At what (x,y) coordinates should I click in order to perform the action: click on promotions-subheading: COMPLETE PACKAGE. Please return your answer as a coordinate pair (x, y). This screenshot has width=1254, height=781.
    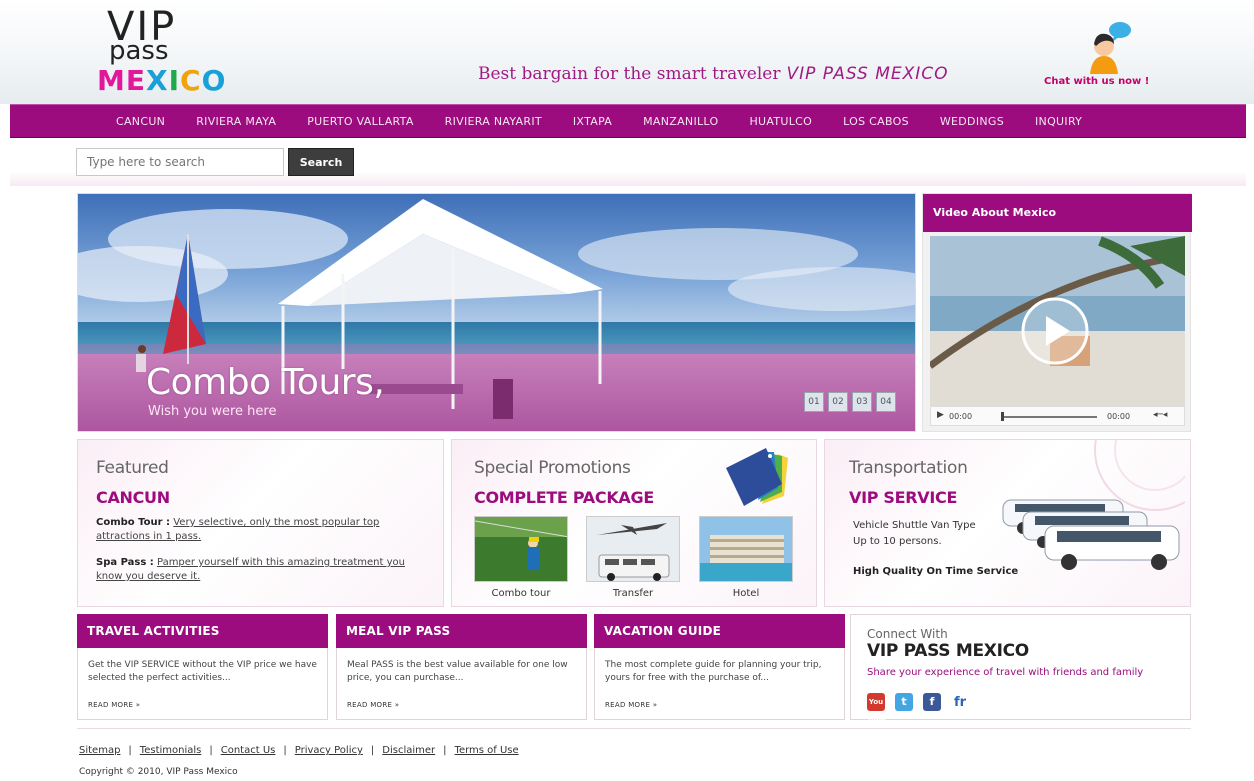
    Looking at the image, I should click on (564, 497).